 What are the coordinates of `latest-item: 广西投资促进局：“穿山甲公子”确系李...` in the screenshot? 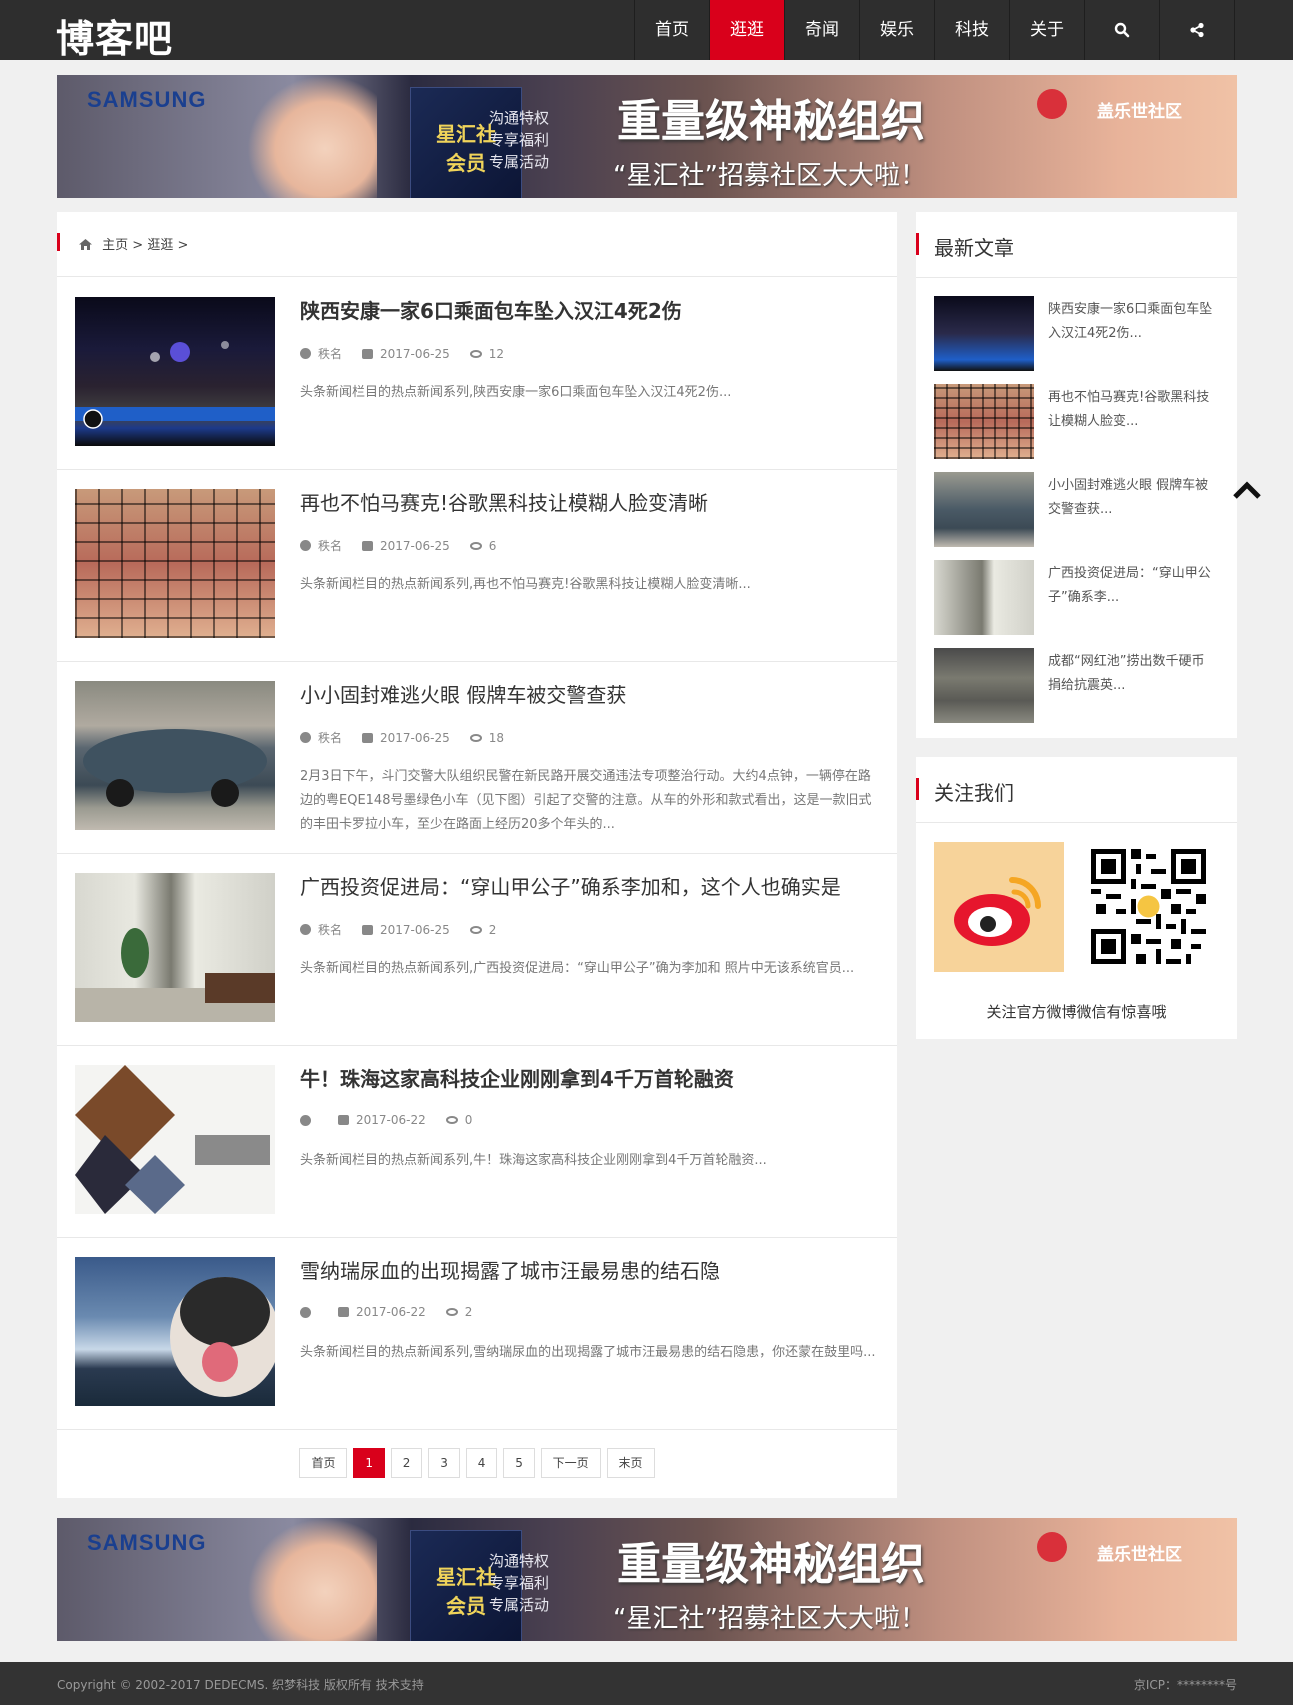 It's located at (1079, 598).